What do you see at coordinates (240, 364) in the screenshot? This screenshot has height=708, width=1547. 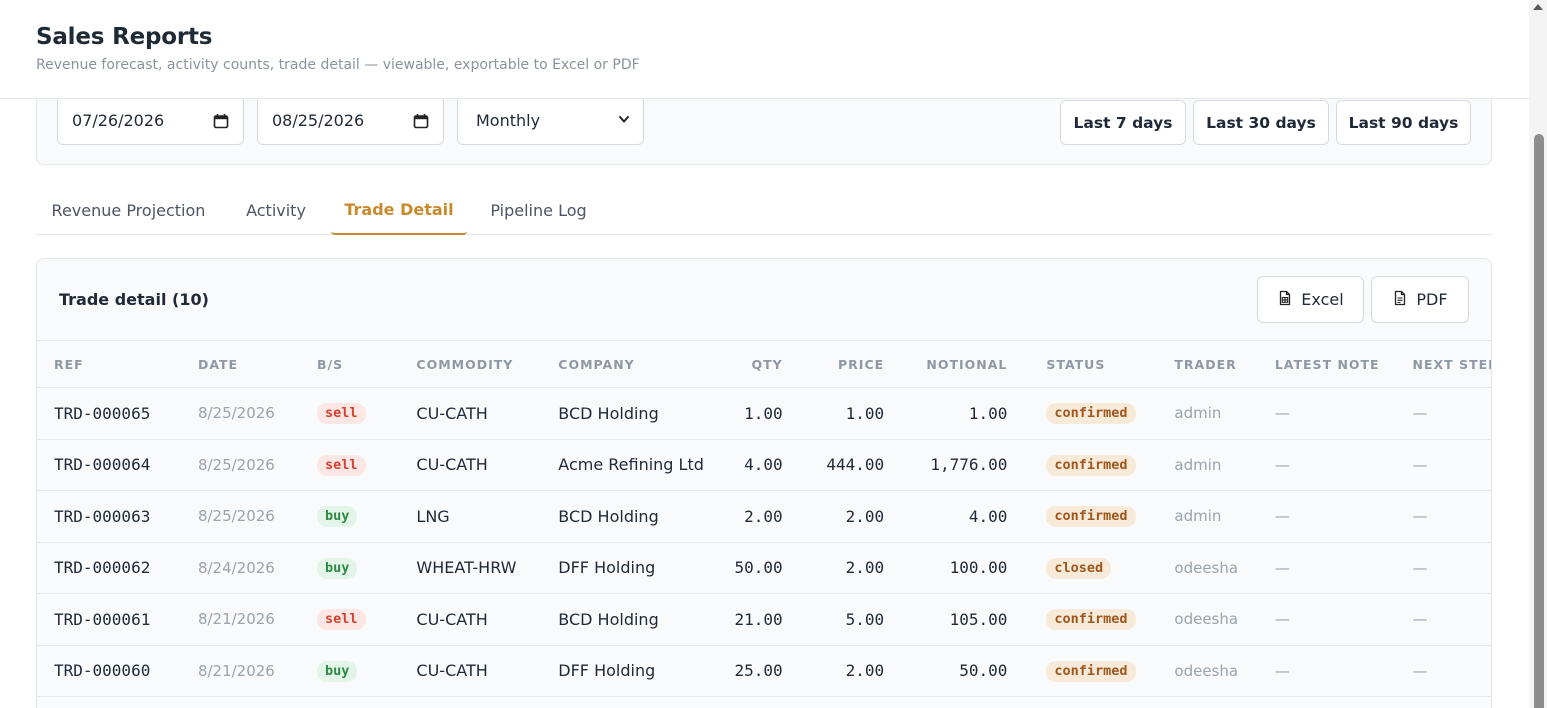 I see `column-header-date: DATE` at bounding box center [240, 364].